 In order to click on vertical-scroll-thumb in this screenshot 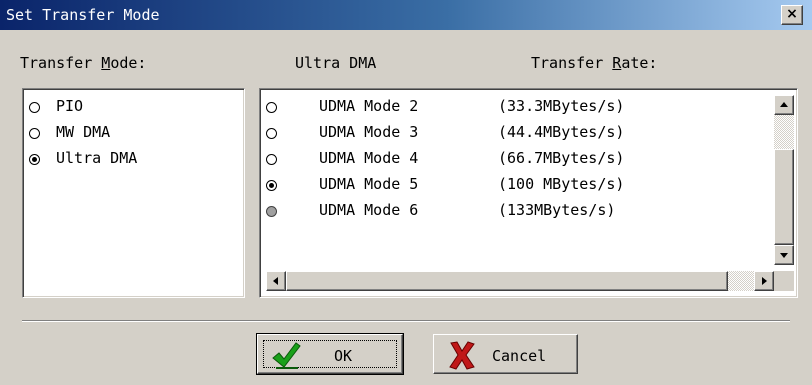, I will do `click(784, 197)`.